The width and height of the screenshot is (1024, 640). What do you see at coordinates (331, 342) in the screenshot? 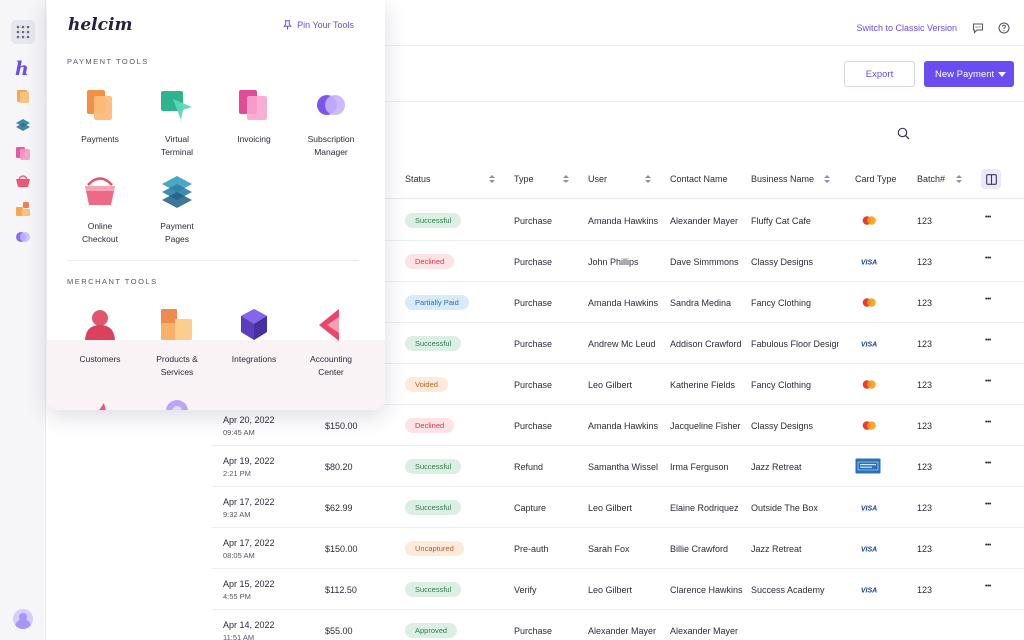
I see `tool-accounting-center: Accounting Center` at bounding box center [331, 342].